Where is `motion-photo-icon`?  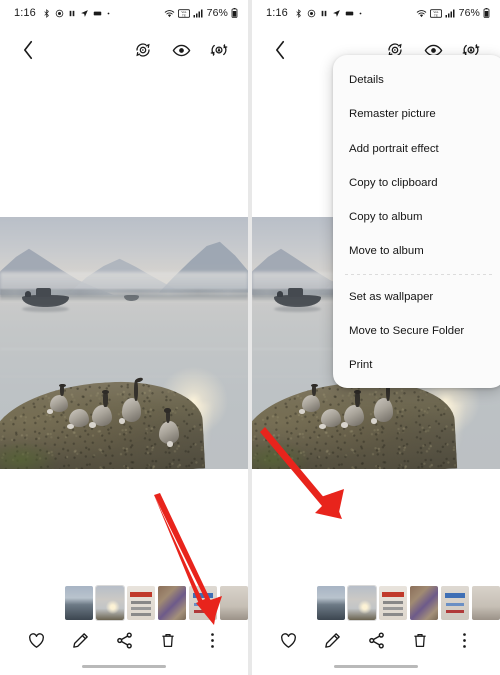 motion-photo-icon is located at coordinates (143, 50).